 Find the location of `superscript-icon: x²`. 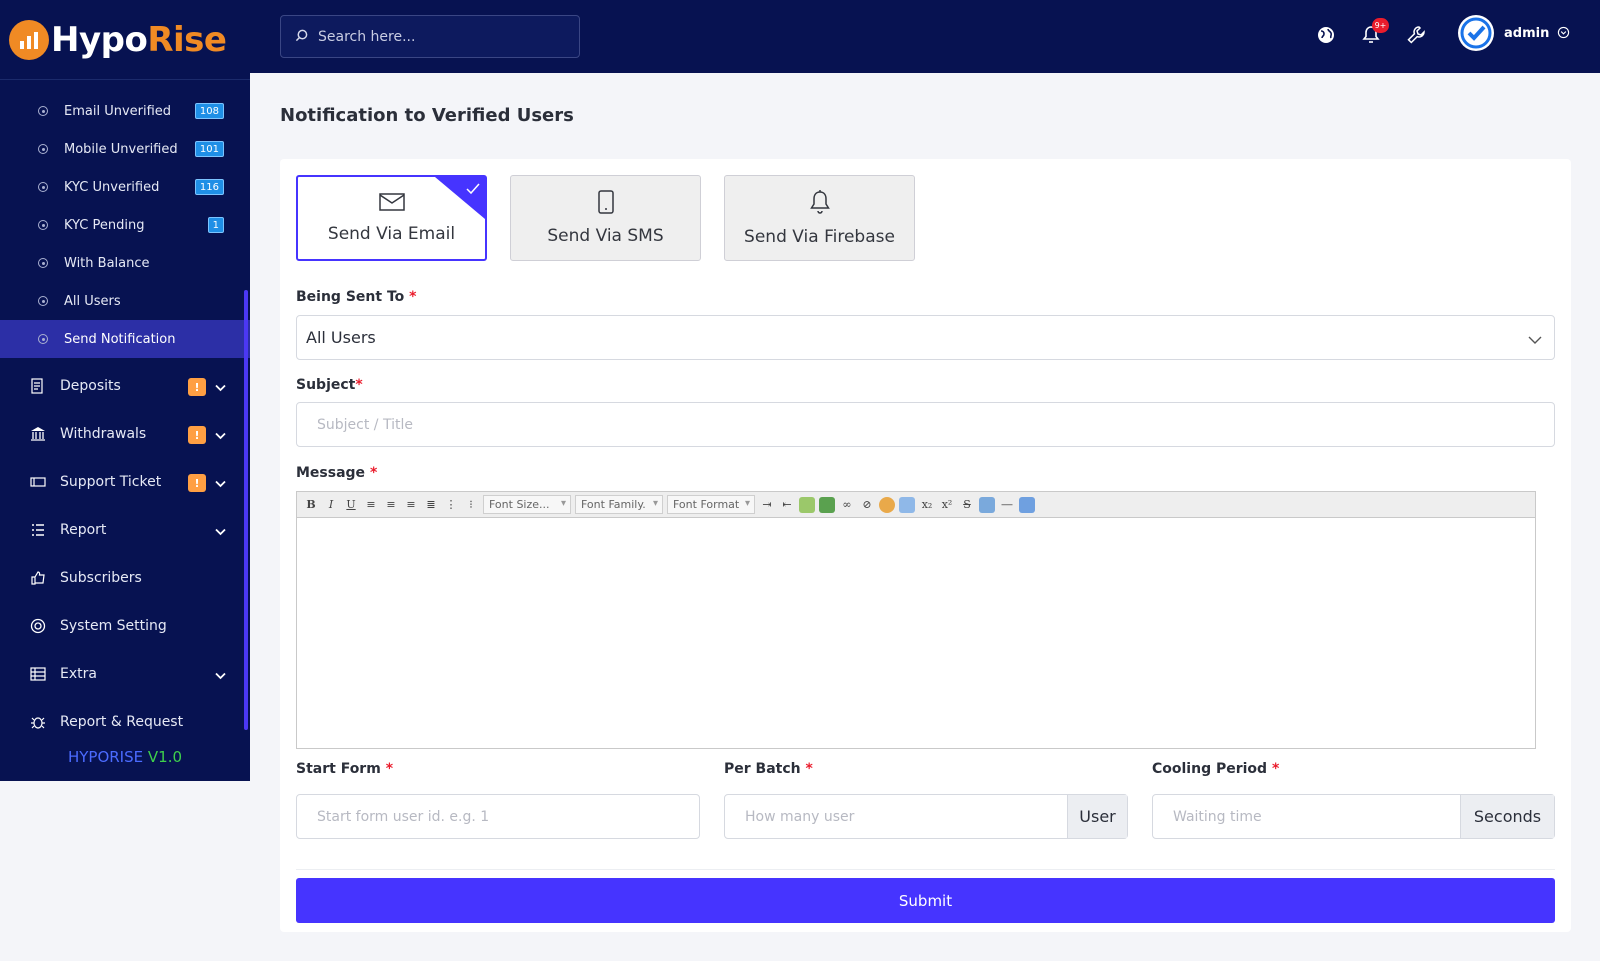

superscript-icon: x² is located at coordinates (947, 505).